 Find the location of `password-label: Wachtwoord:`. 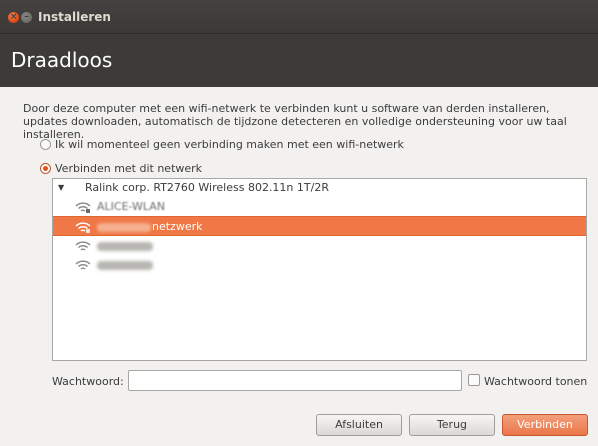

password-label: Wachtwoord: is located at coordinates (88, 381).